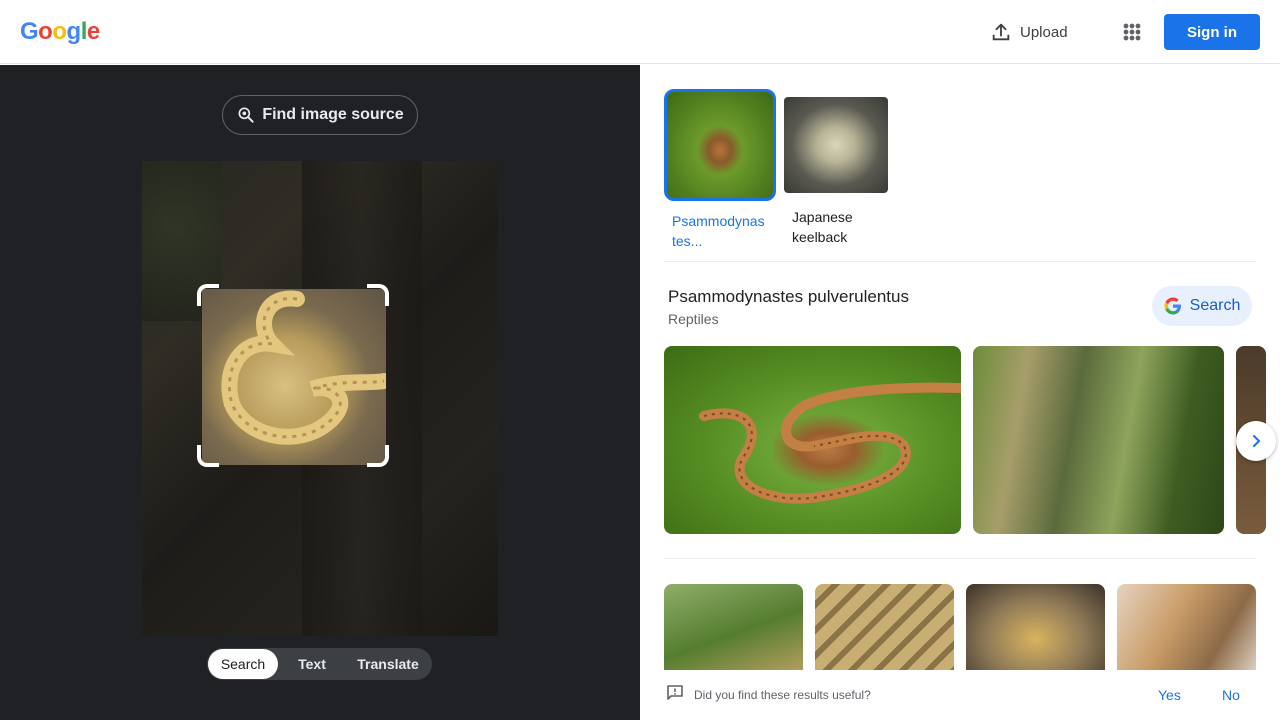 The width and height of the screenshot is (1280, 720). What do you see at coordinates (378, 295) in the screenshot?
I see `crop-handle-top-right` at bounding box center [378, 295].